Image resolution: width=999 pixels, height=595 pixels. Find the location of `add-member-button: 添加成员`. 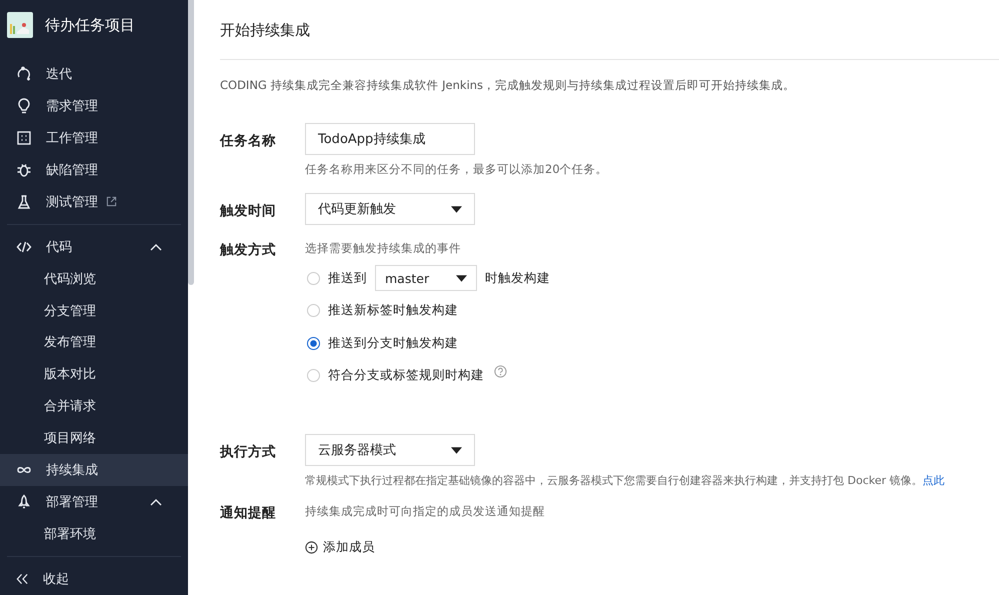

add-member-button: 添加成员 is located at coordinates (340, 547).